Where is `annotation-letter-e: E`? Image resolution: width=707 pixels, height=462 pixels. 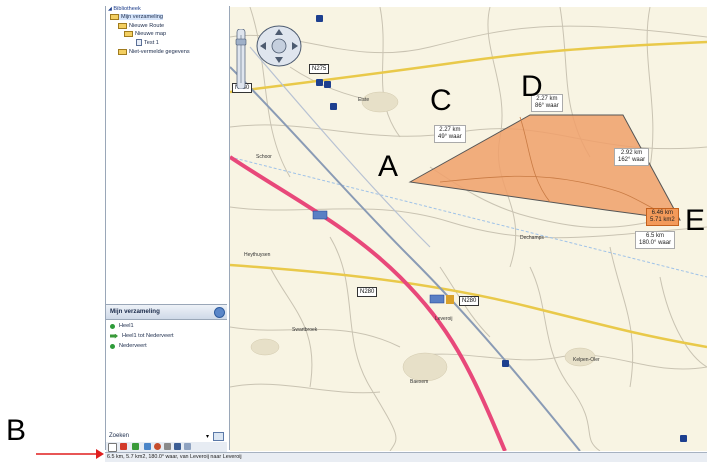 annotation-letter-e: E is located at coordinates (695, 220).